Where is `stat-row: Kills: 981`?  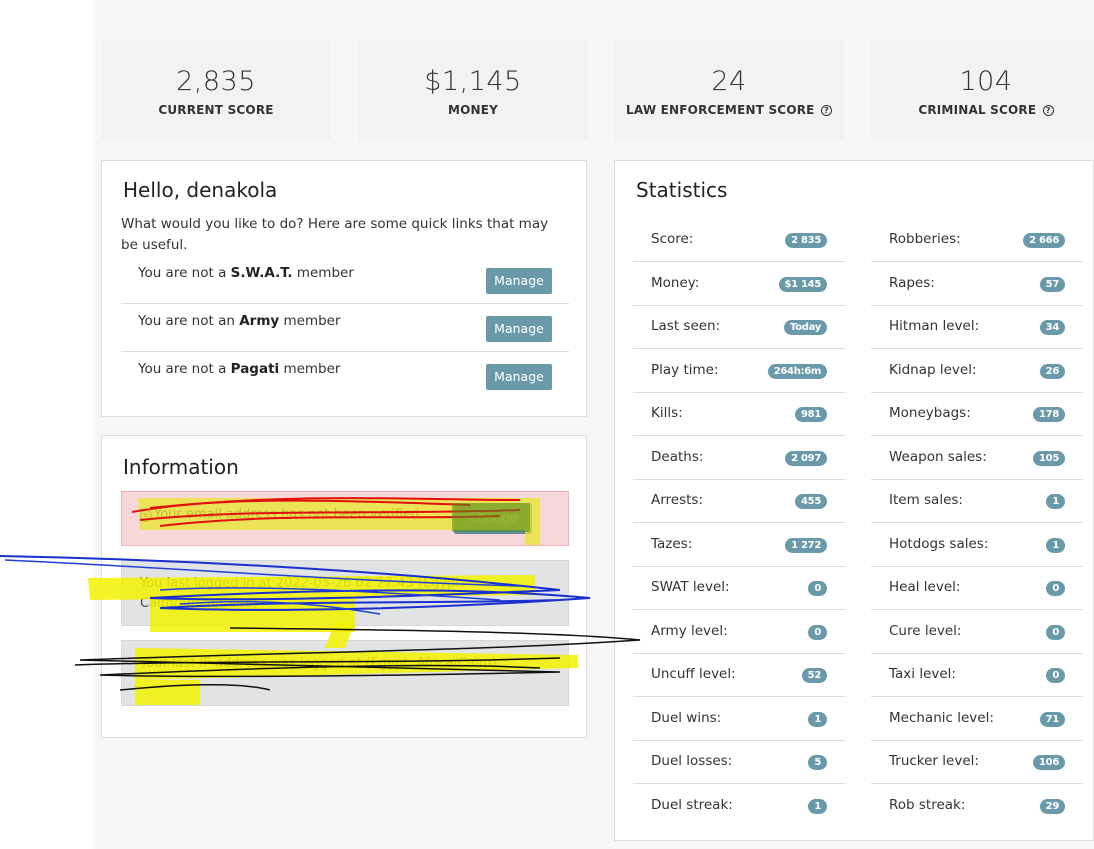
stat-row: Kills: 981 is located at coordinates (739, 414).